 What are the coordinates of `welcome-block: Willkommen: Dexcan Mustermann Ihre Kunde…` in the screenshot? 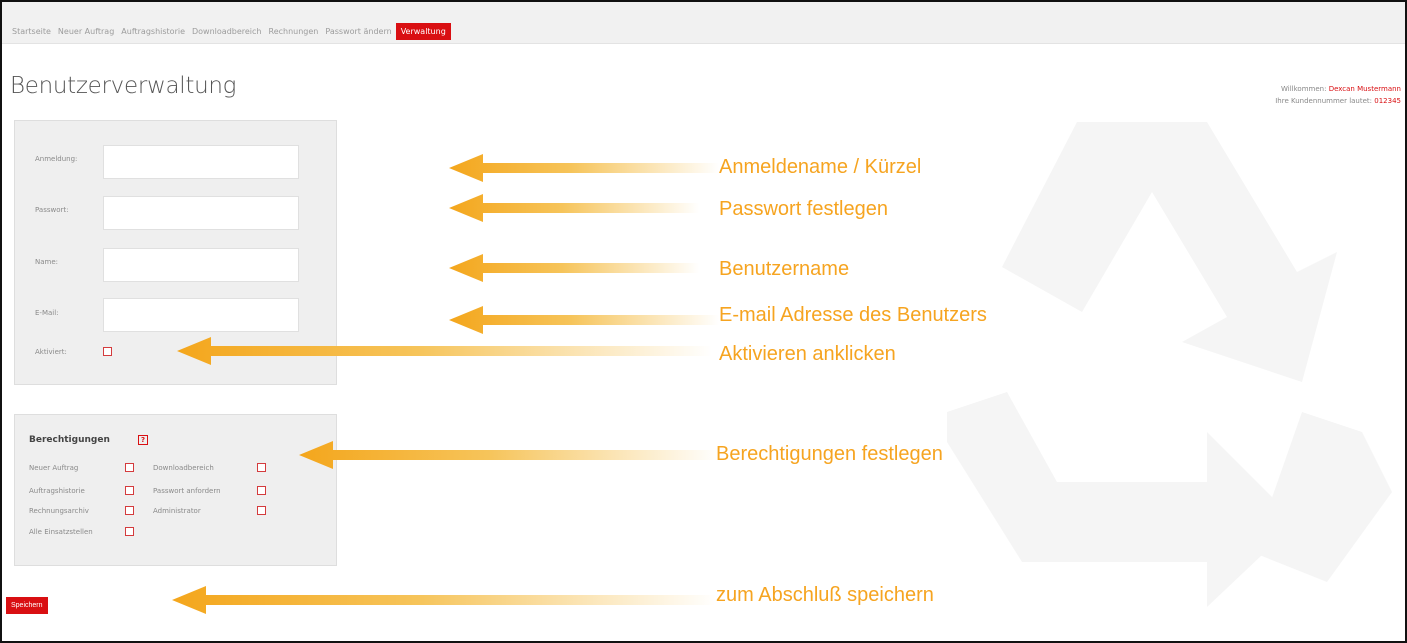 It's located at (1338, 95).